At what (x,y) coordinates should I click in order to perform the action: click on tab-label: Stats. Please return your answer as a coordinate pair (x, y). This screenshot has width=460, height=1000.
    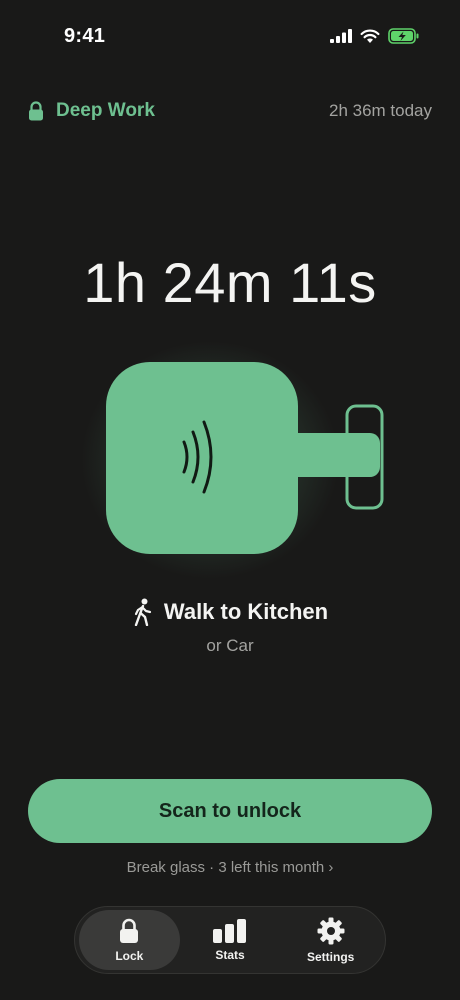
    Looking at the image, I should click on (230, 954).